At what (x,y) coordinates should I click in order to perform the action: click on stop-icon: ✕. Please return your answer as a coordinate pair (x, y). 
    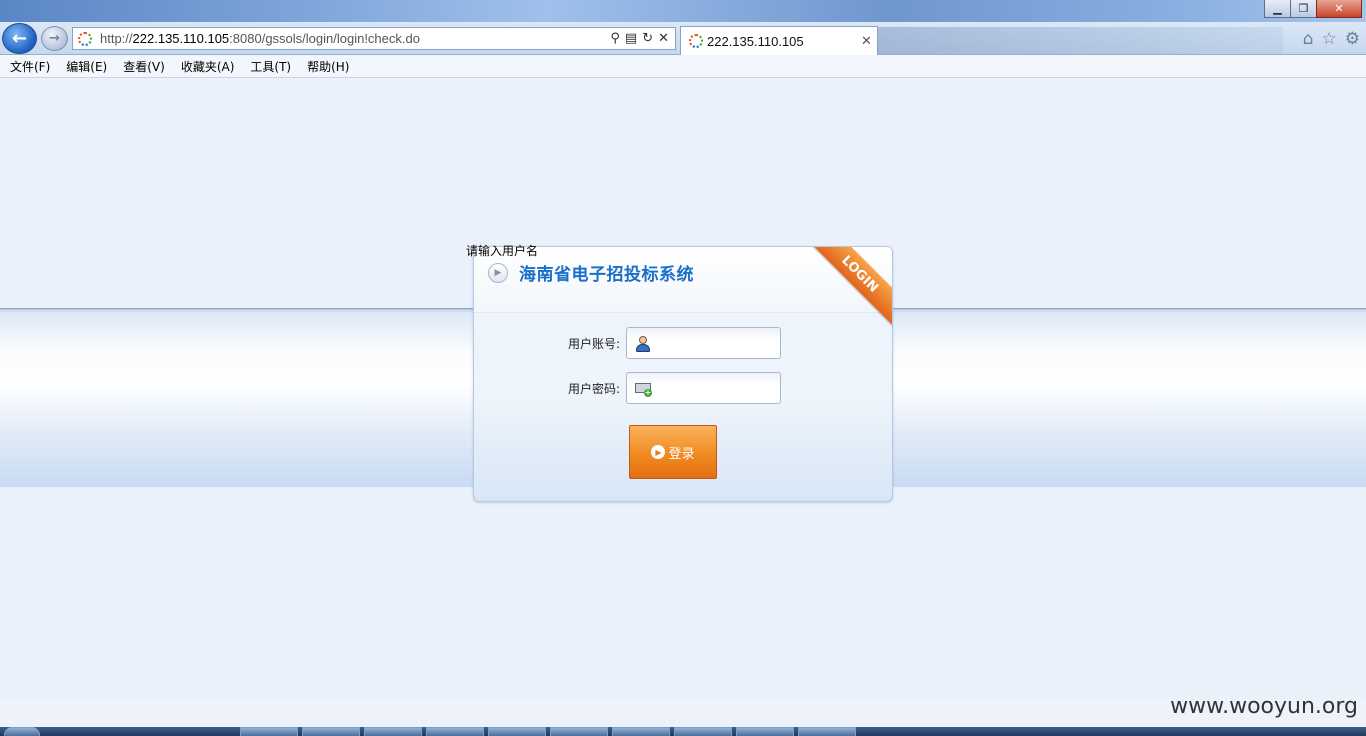
    Looking at the image, I should click on (663, 38).